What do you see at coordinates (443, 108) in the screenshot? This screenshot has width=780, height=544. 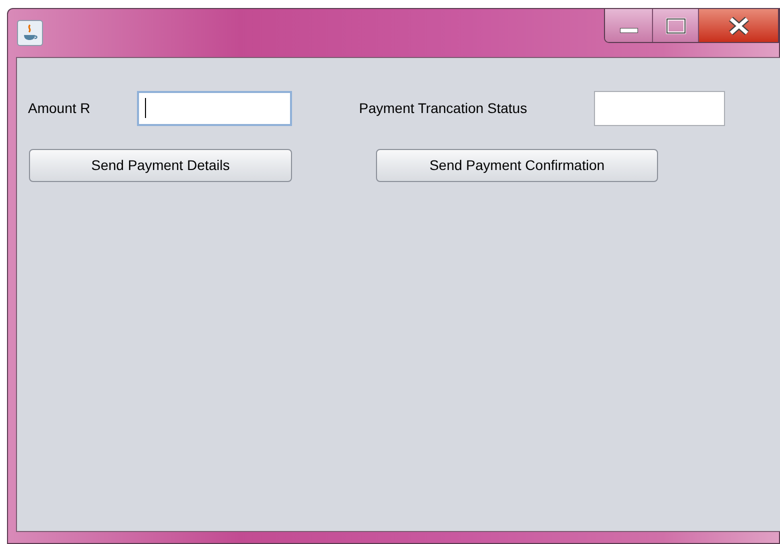 I see `field-label: Payment Trancation Status` at bounding box center [443, 108].